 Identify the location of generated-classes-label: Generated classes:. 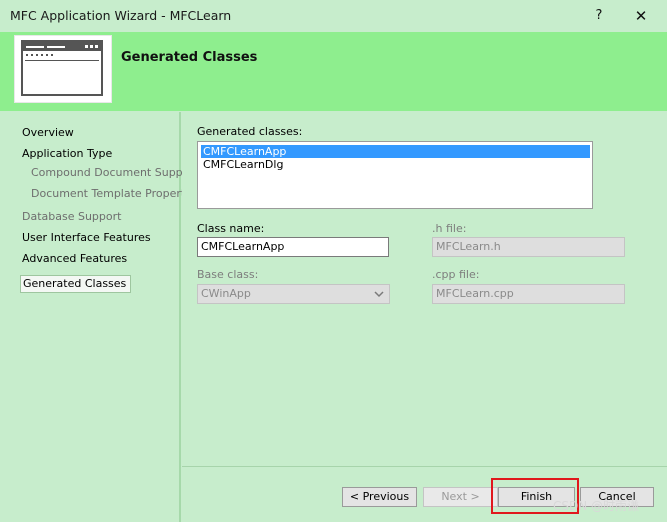
(250, 131).